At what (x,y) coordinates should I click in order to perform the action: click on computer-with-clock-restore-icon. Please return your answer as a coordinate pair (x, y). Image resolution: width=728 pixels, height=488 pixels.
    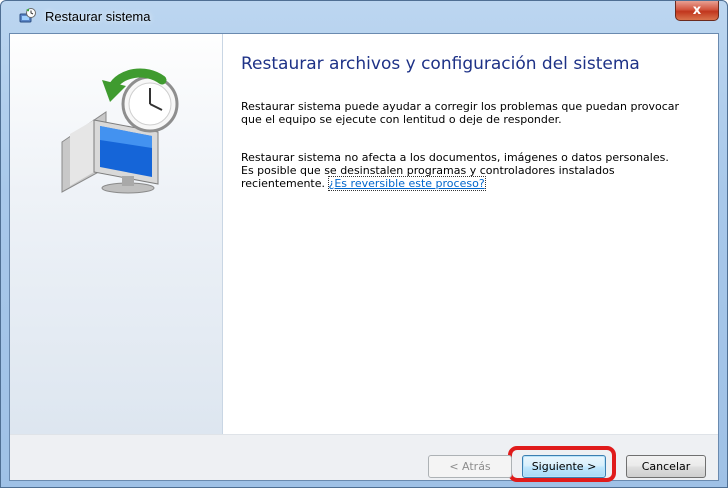
    Looking at the image, I should click on (120, 131).